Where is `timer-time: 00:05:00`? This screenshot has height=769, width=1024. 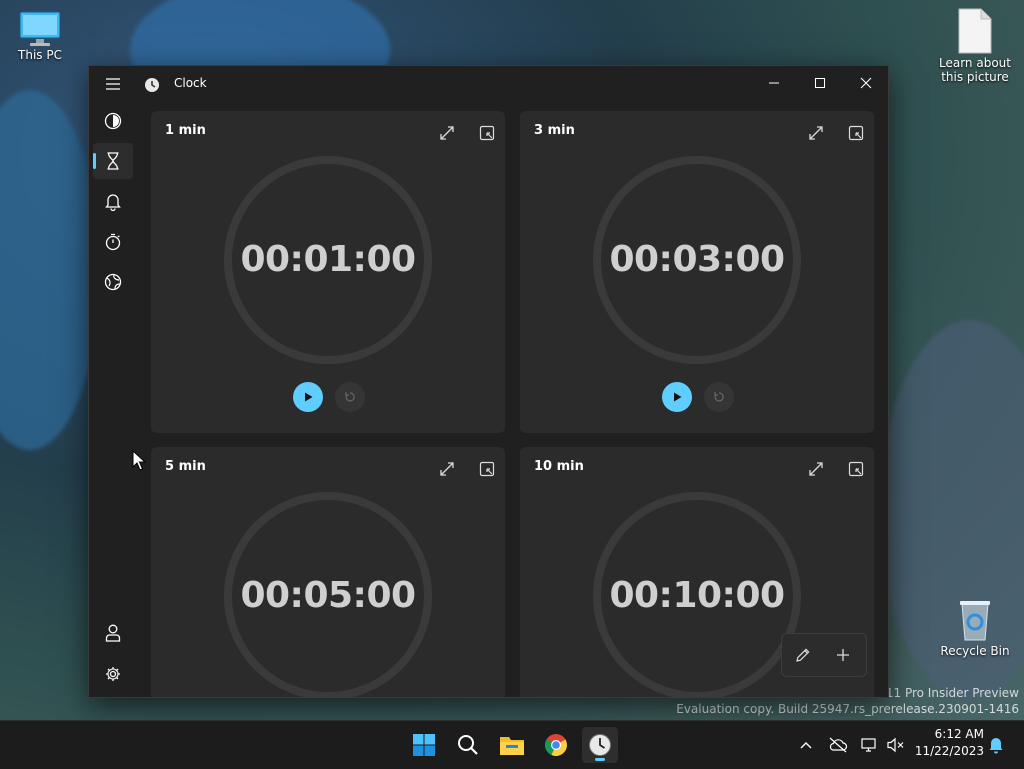
timer-time: 00:05:00 is located at coordinates (328, 595).